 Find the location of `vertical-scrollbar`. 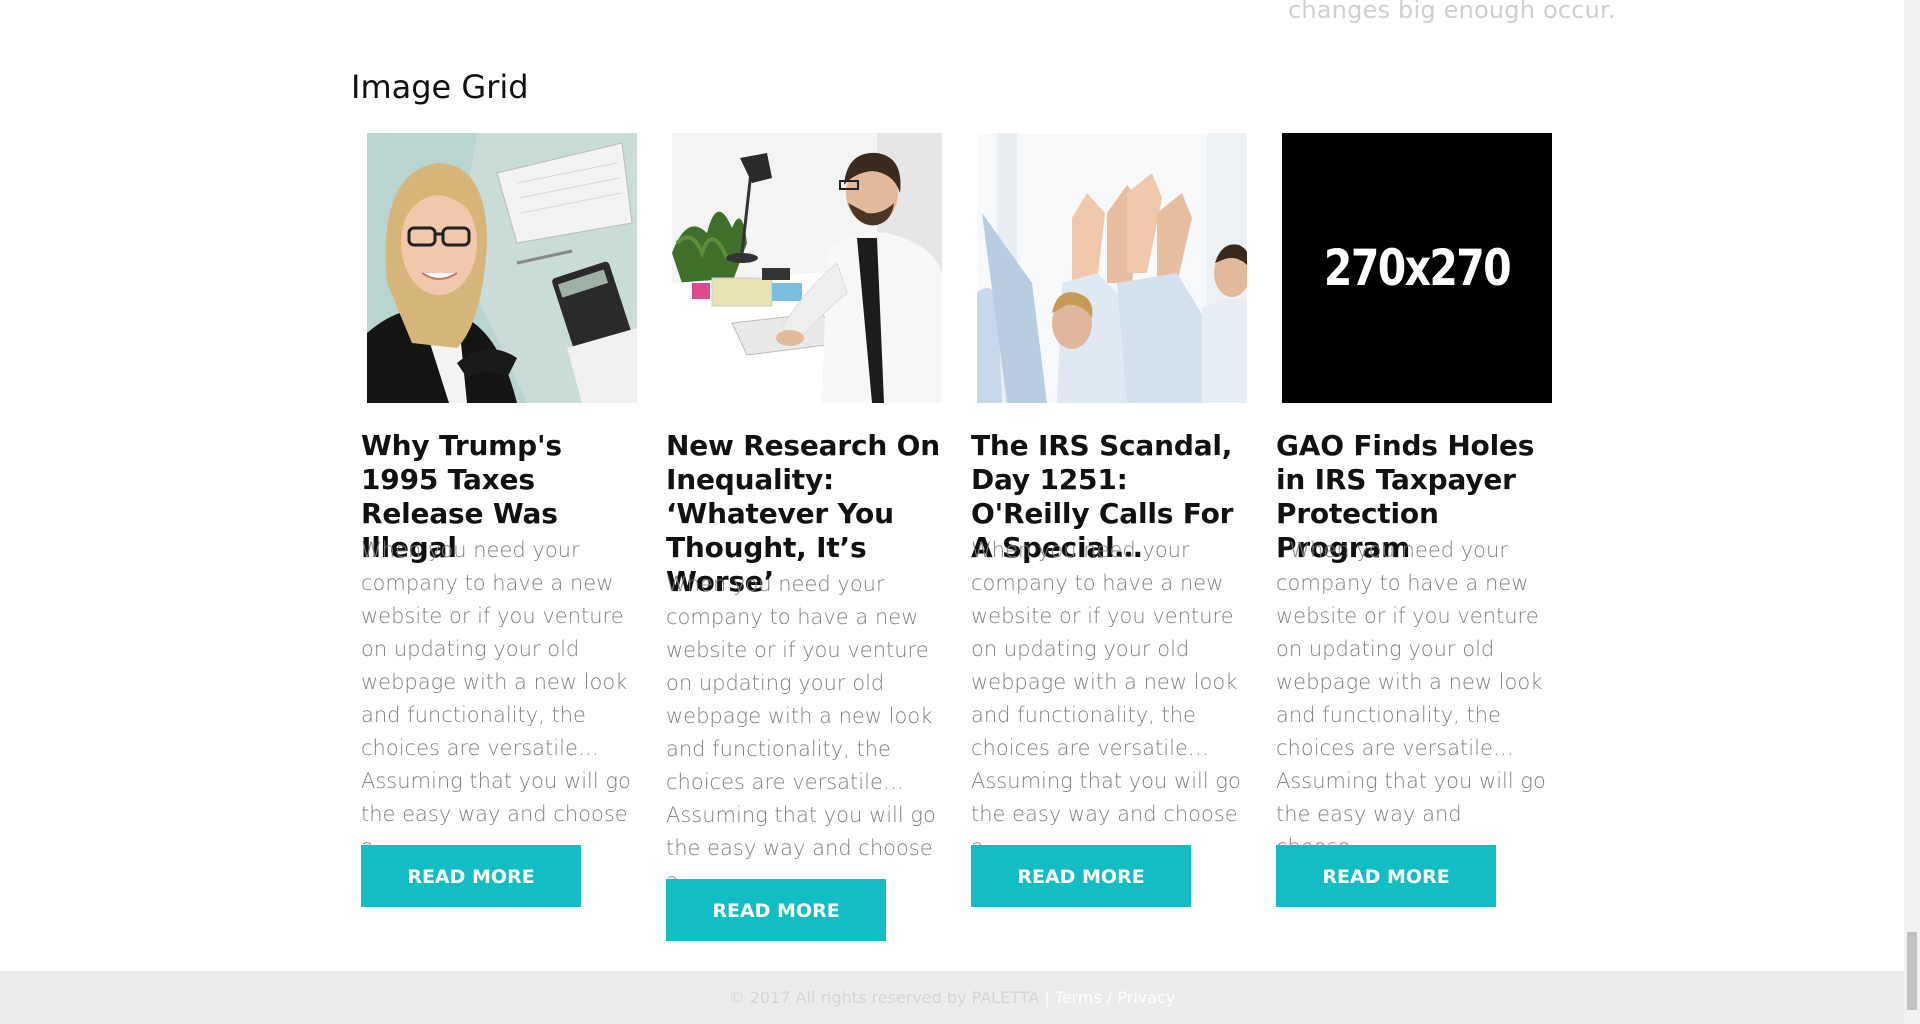

vertical-scrollbar is located at coordinates (1912, 512).